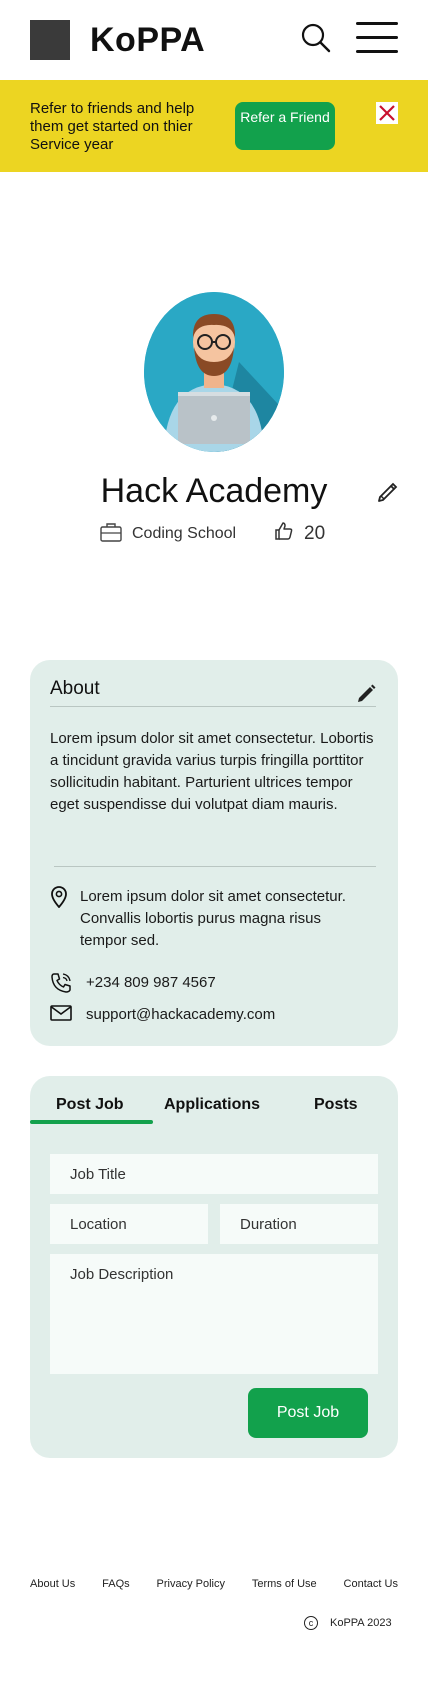 The height and width of the screenshot is (1692, 428). I want to click on copyright-icon: c, so click(311, 1623).